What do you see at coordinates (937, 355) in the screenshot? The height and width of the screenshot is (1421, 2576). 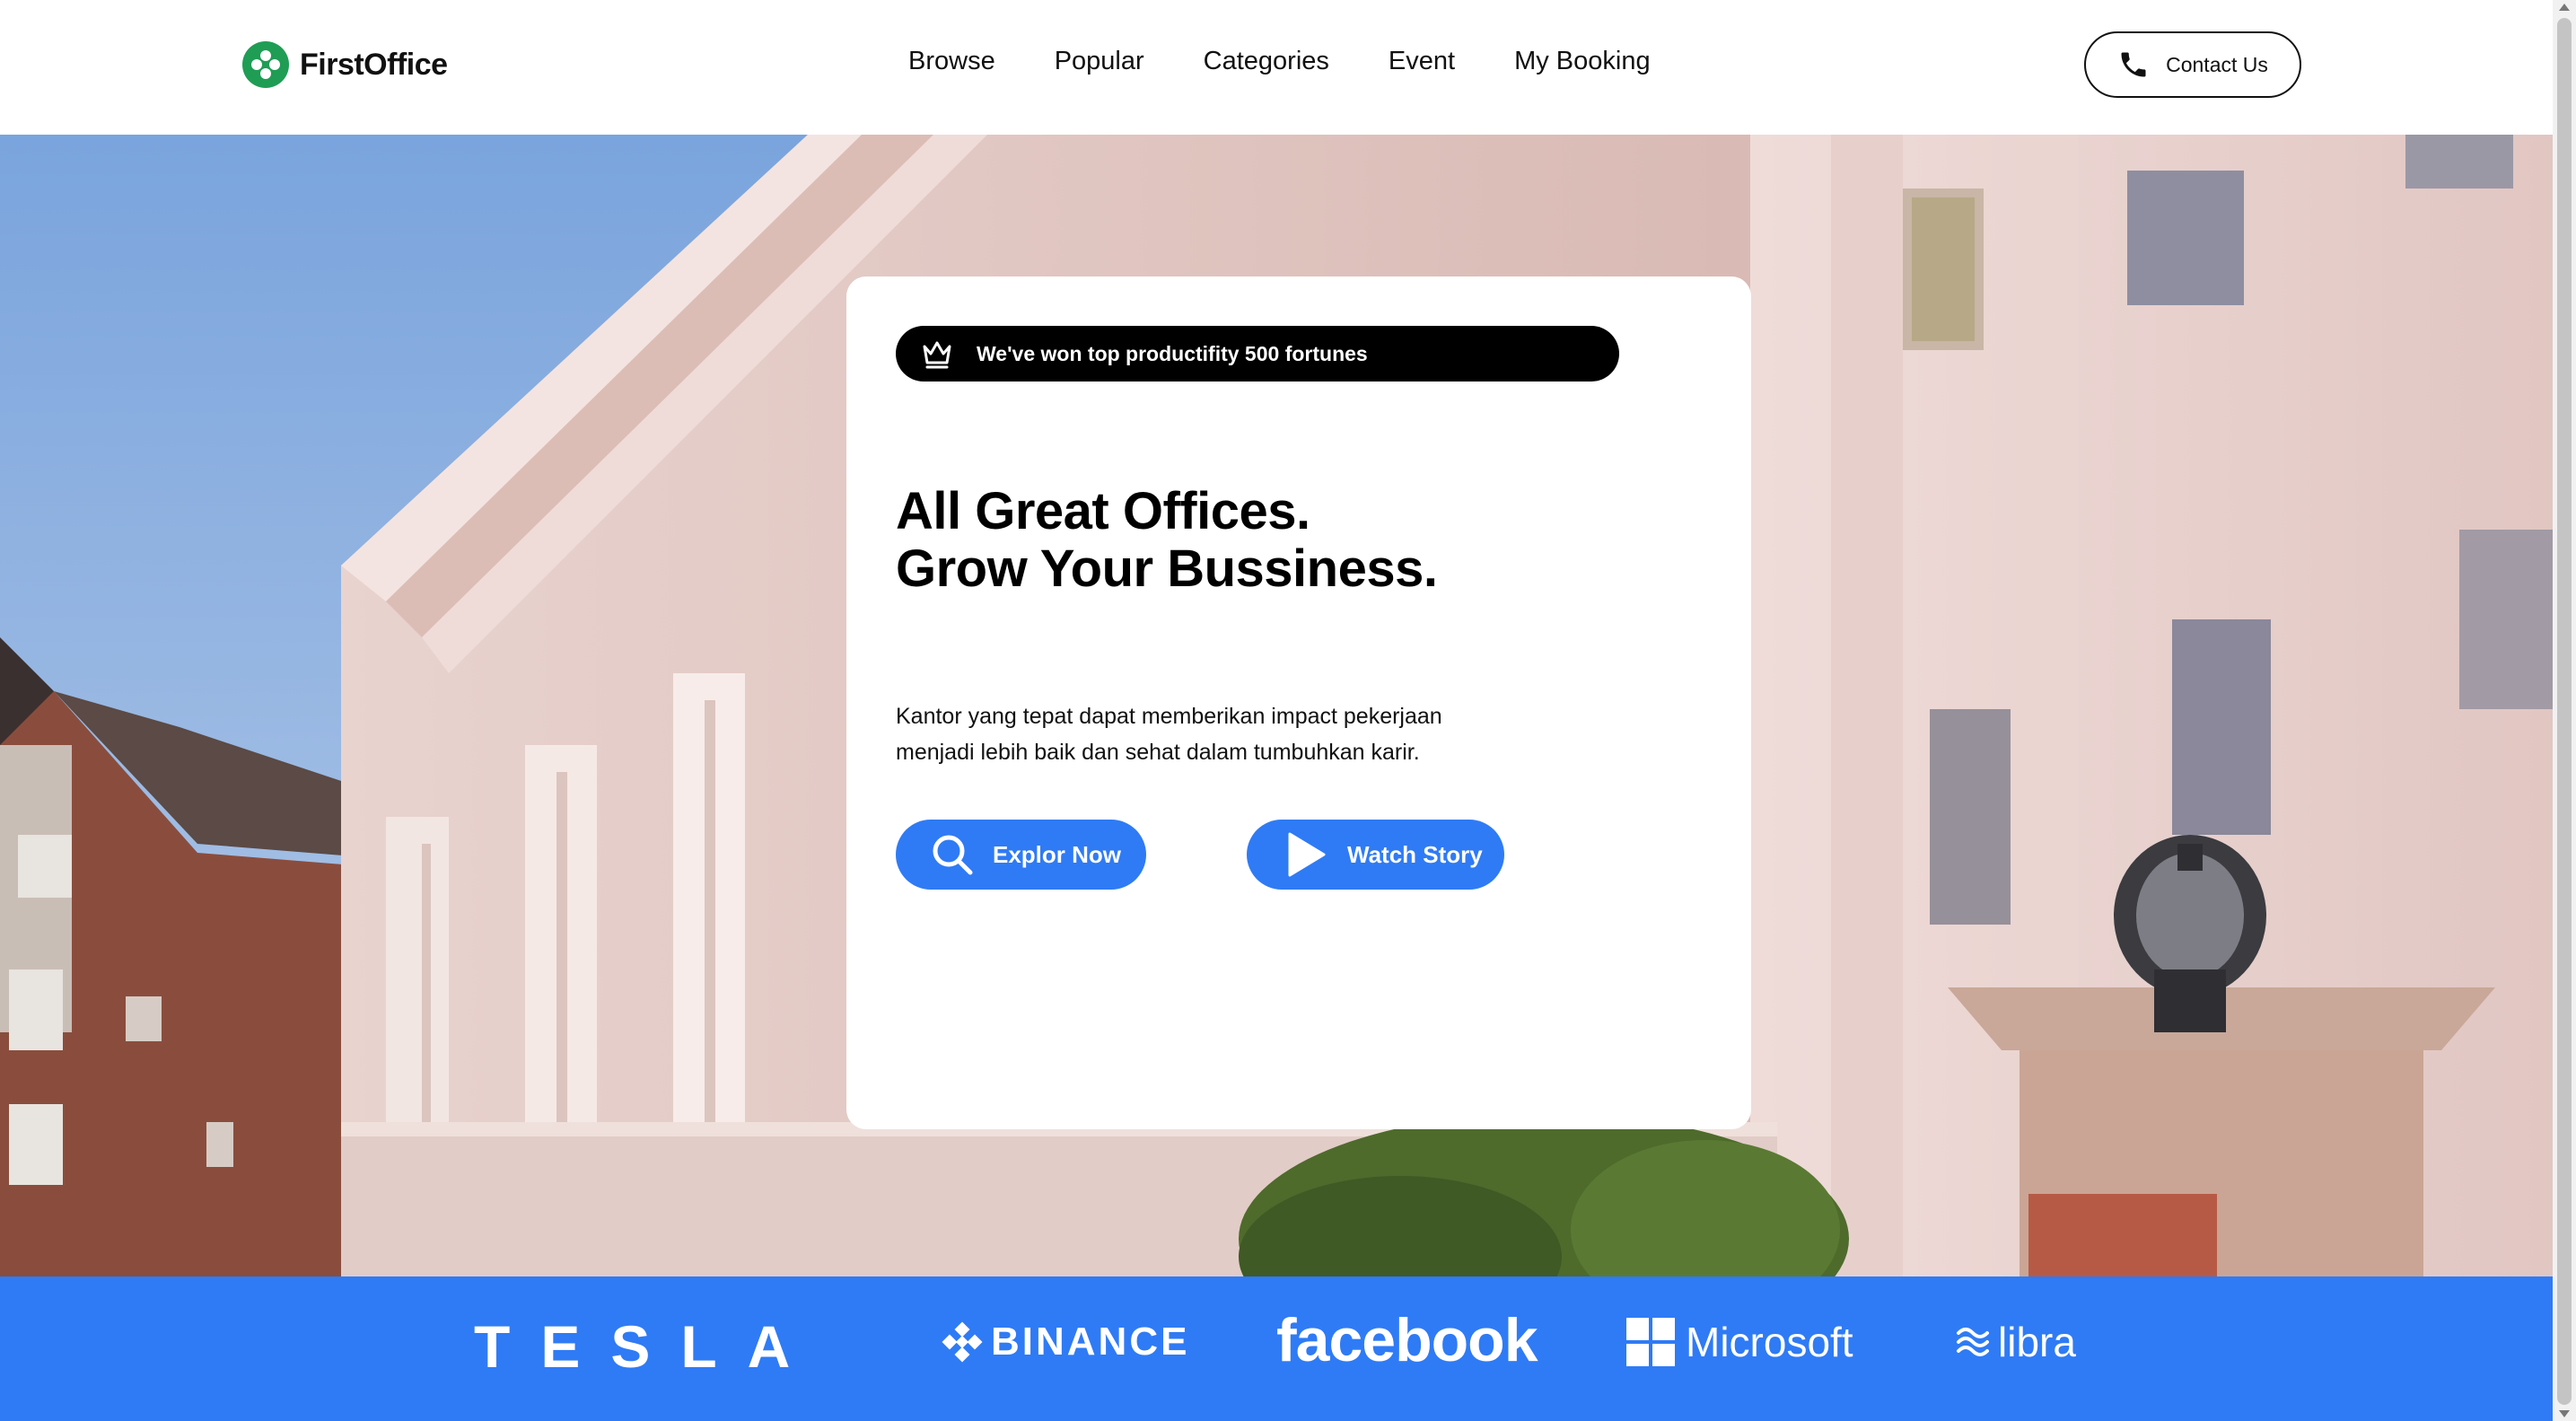 I see `crown-icon` at bounding box center [937, 355].